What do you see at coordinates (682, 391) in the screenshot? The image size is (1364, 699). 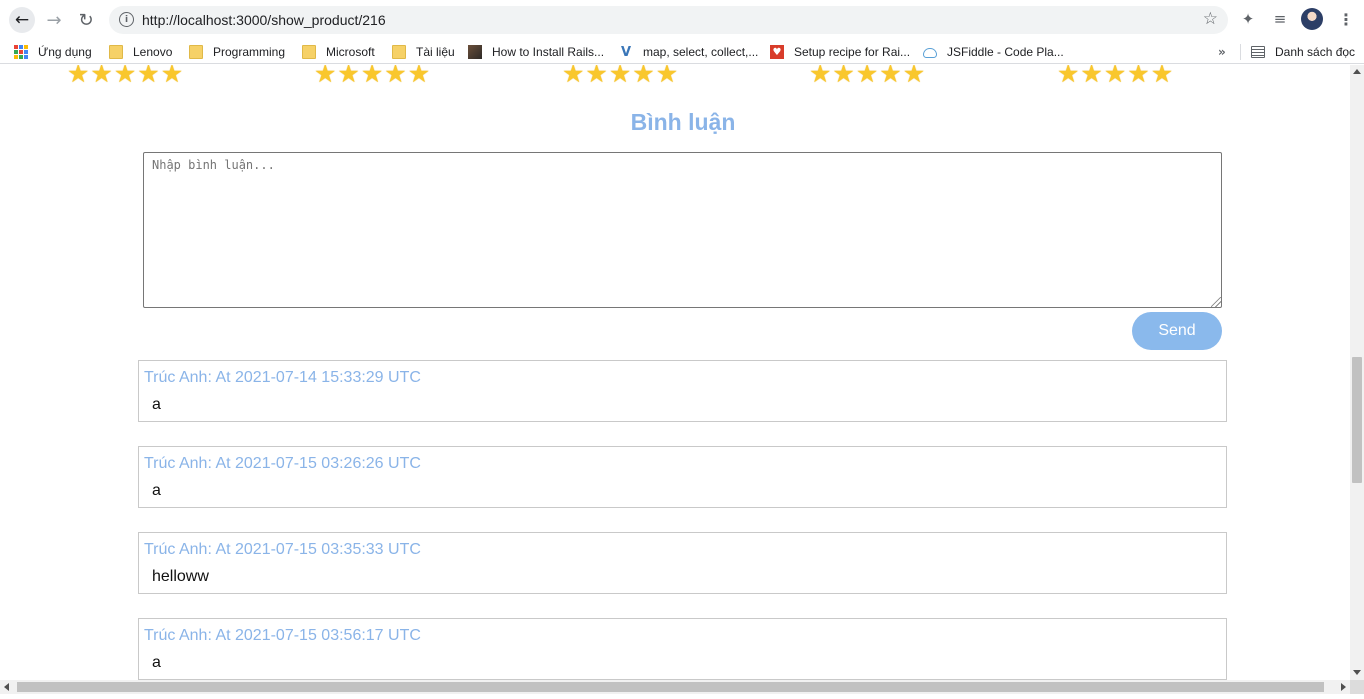 I see `comment-item: Trúc Anh: At 2021-07-14 15:33:29 UTC a` at bounding box center [682, 391].